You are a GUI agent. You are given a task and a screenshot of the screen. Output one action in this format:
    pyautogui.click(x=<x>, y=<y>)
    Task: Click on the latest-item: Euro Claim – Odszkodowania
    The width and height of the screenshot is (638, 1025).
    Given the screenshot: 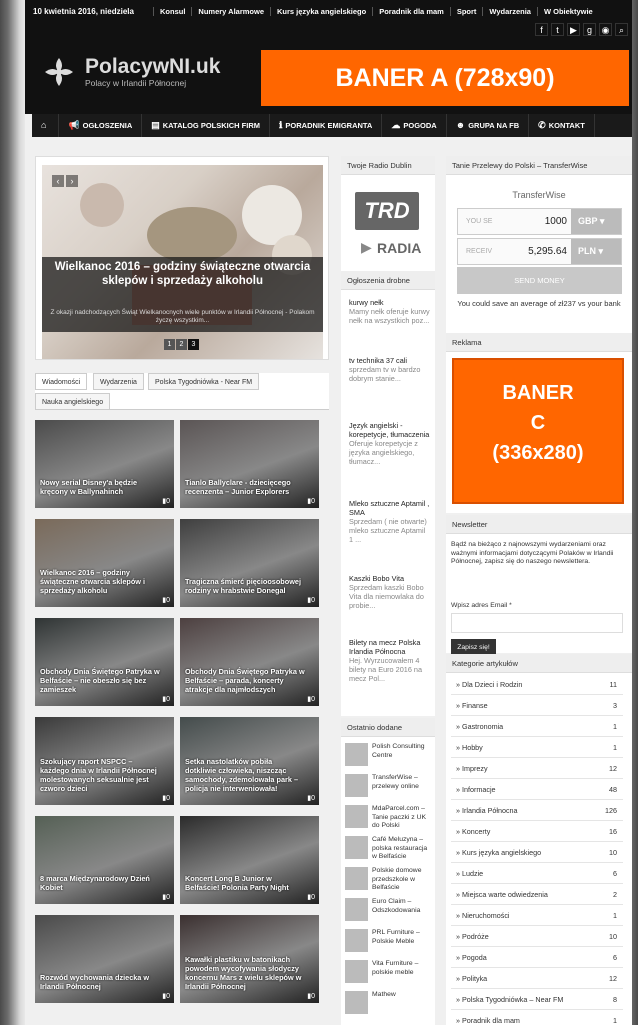 What is the action you would take?
    pyautogui.click(x=389, y=909)
    